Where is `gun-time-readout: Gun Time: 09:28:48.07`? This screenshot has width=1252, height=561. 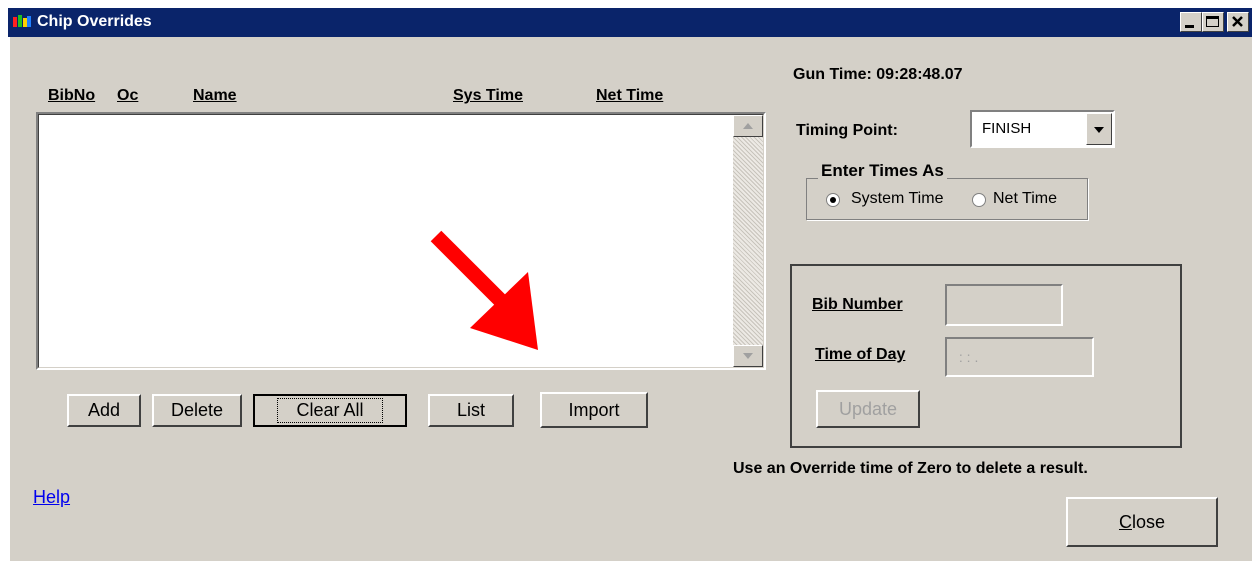 gun-time-readout: Gun Time: 09:28:48.07 is located at coordinates (878, 74).